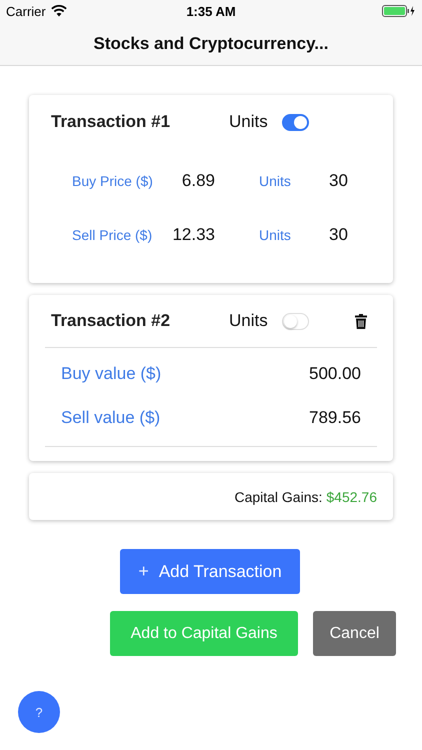  I want to click on price-value: 6.89, so click(194, 181).